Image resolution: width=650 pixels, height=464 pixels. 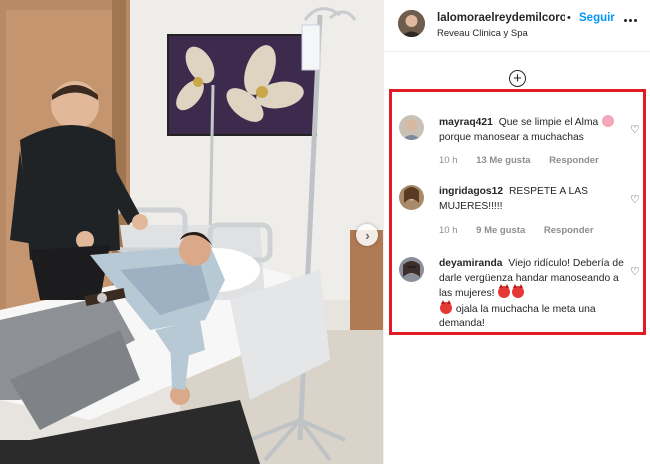 I want to click on comment-text: ingridagos12 RESPETE A LAS MUJERES!!!!!, so click(x=534, y=199).